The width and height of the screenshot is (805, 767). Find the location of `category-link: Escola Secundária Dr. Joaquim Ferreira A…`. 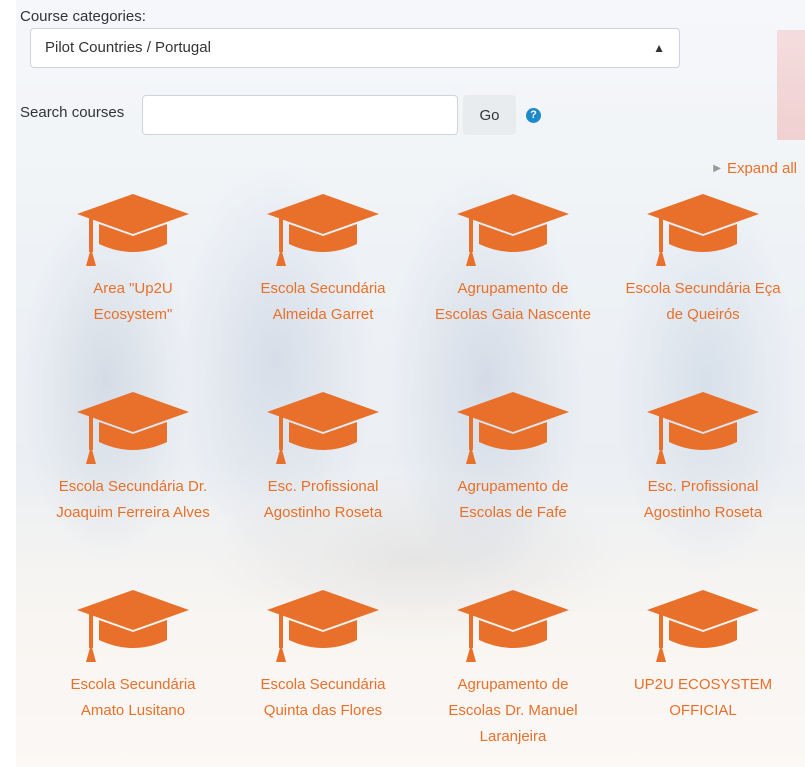

category-link: Escola Secundária Dr. Joaquim Ferreira A… is located at coordinates (133, 500).